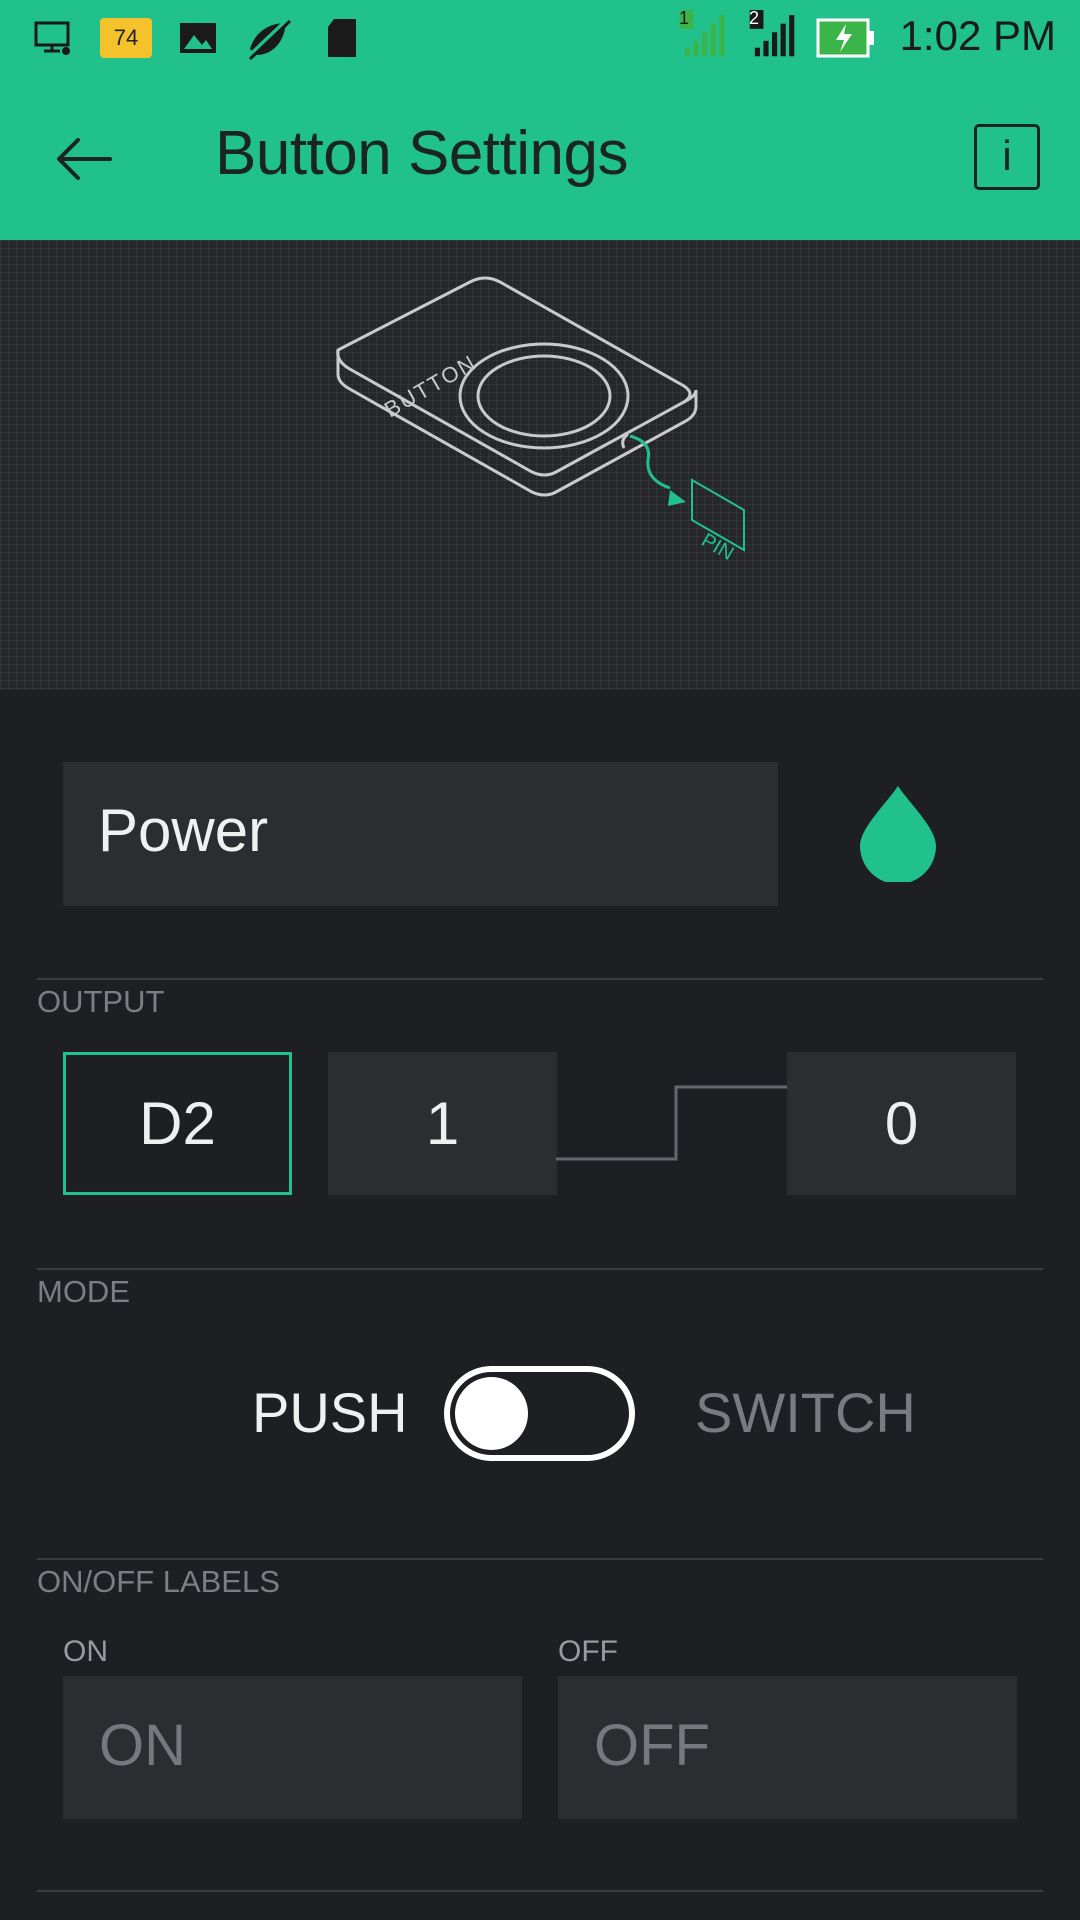 The image size is (1080, 1920). I want to click on widget-name-value: Power, so click(183, 830).